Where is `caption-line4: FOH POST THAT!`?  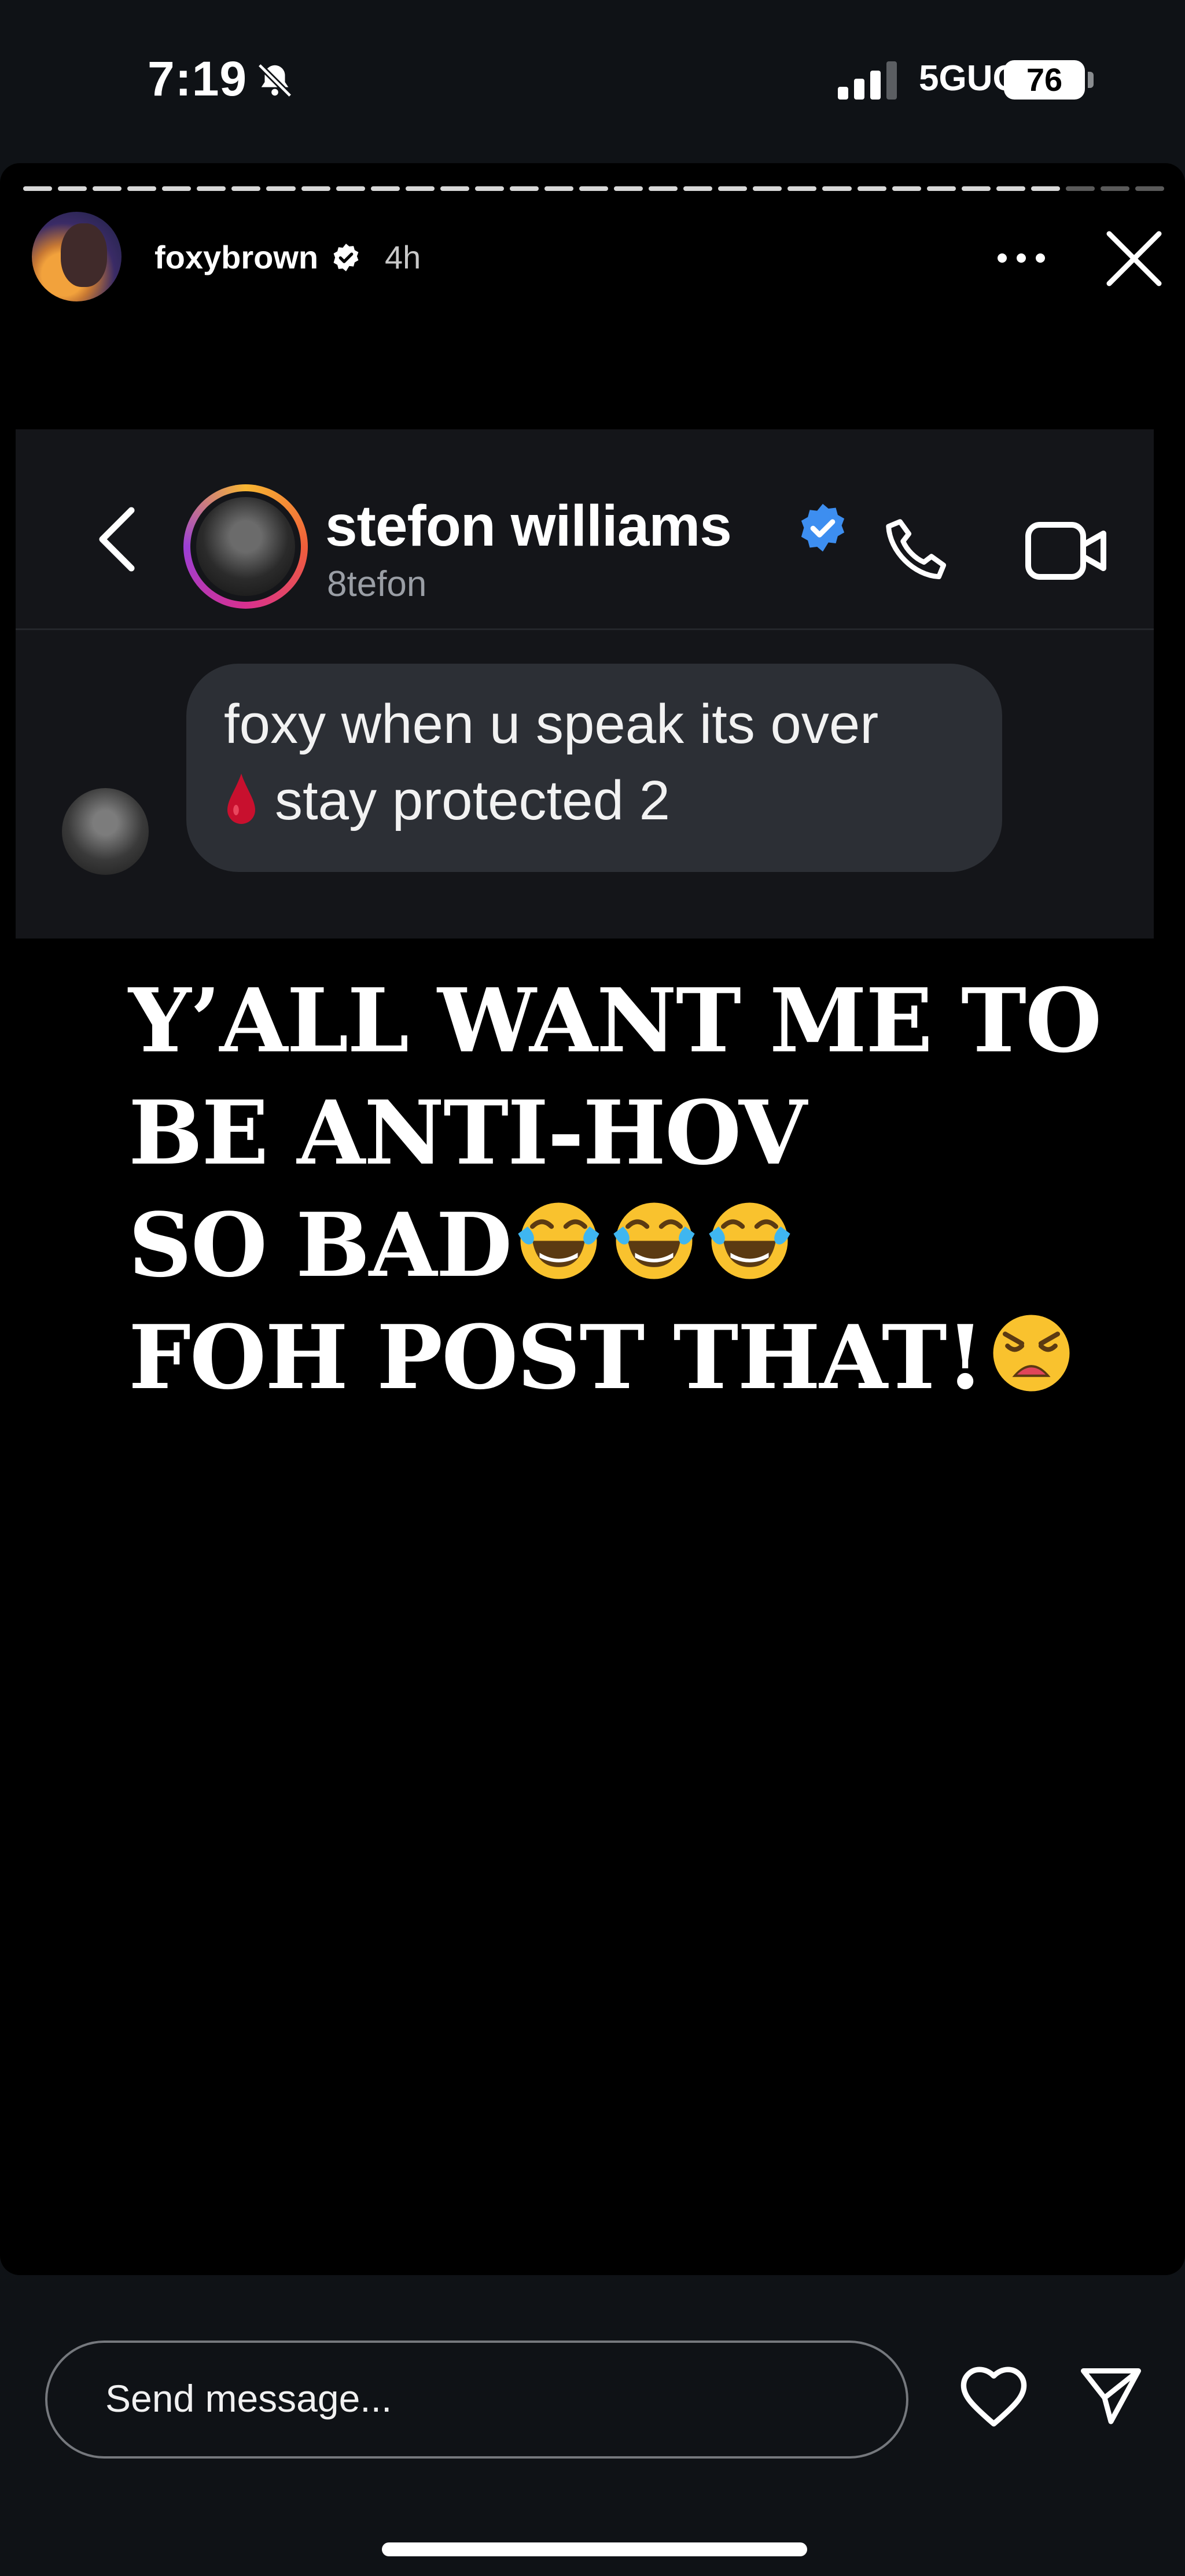 caption-line4: FOH POST THAT! is located at coordinates (556, 1357).